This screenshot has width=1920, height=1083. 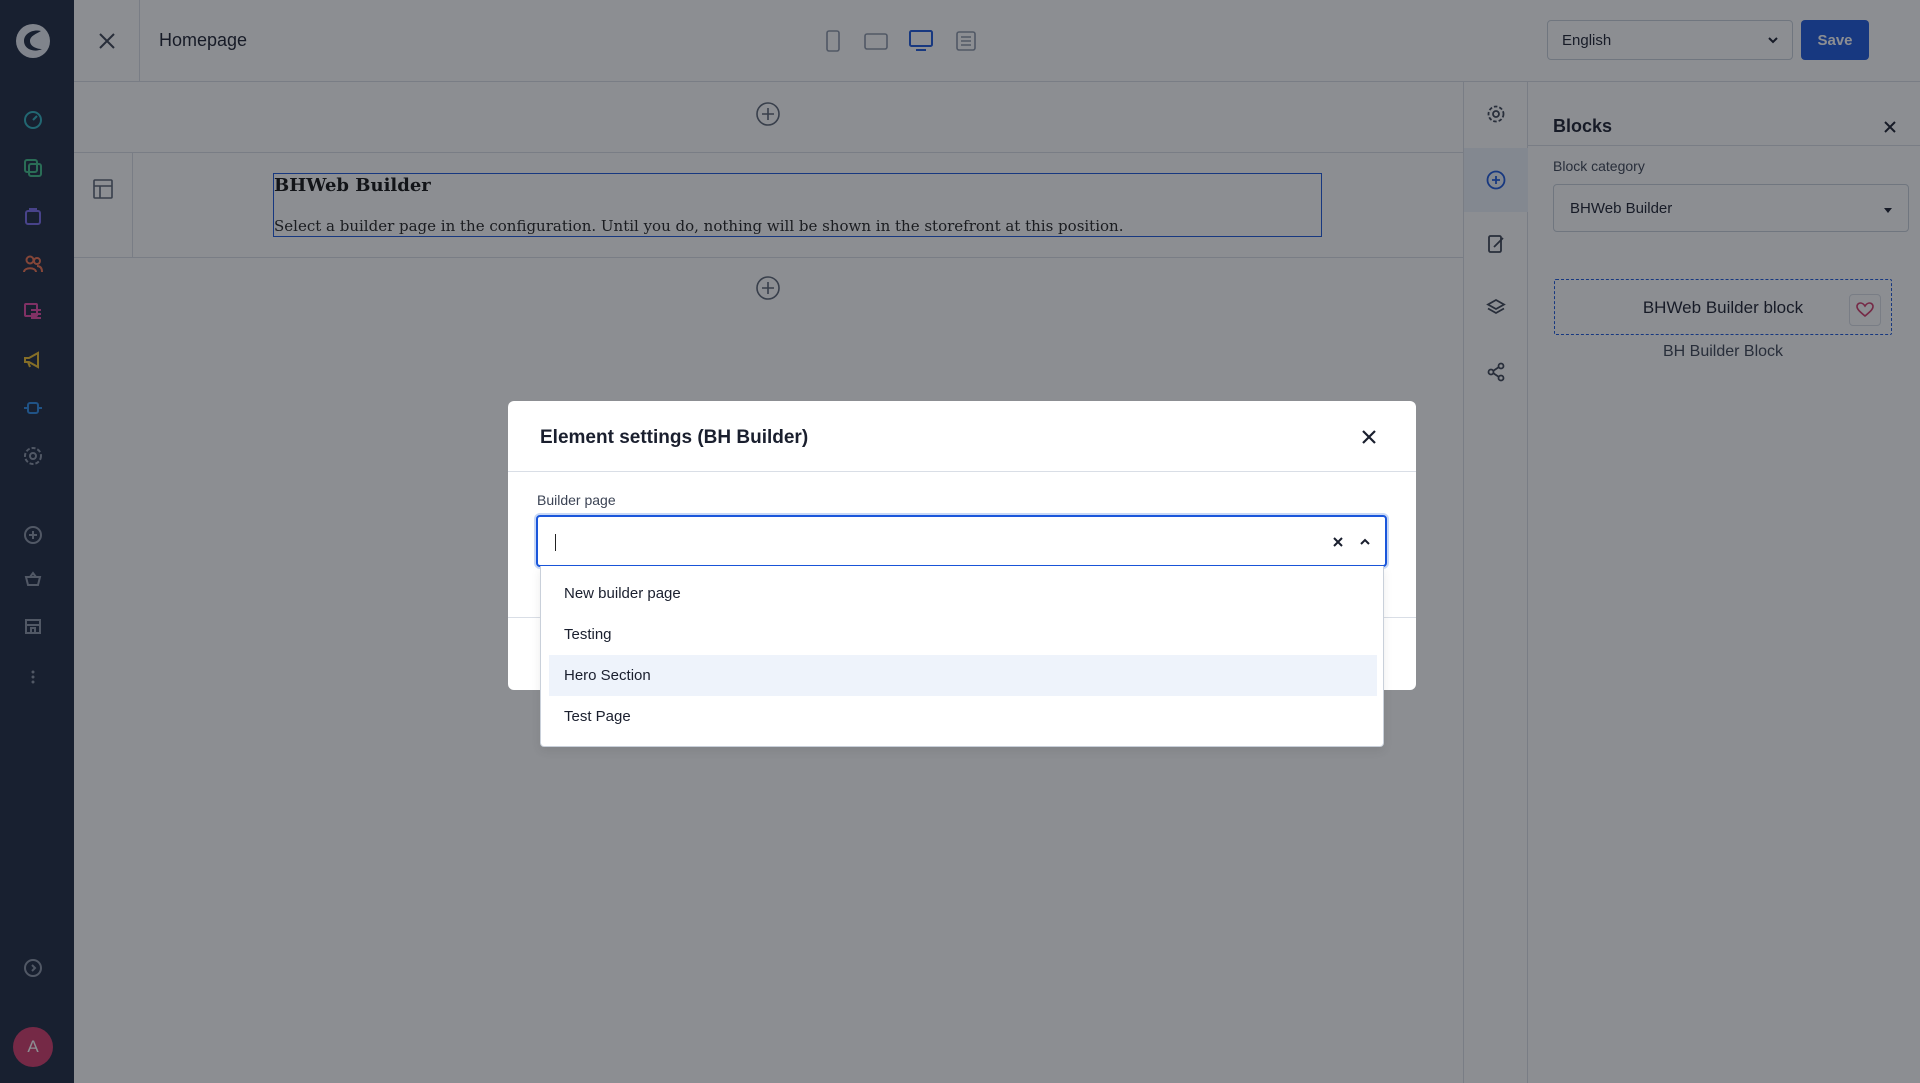 What do you see at coordinates (674, 437) in the screenshot?
I see `modal-title: Element settings (BH Builder)` at bounding box center [674, 437].